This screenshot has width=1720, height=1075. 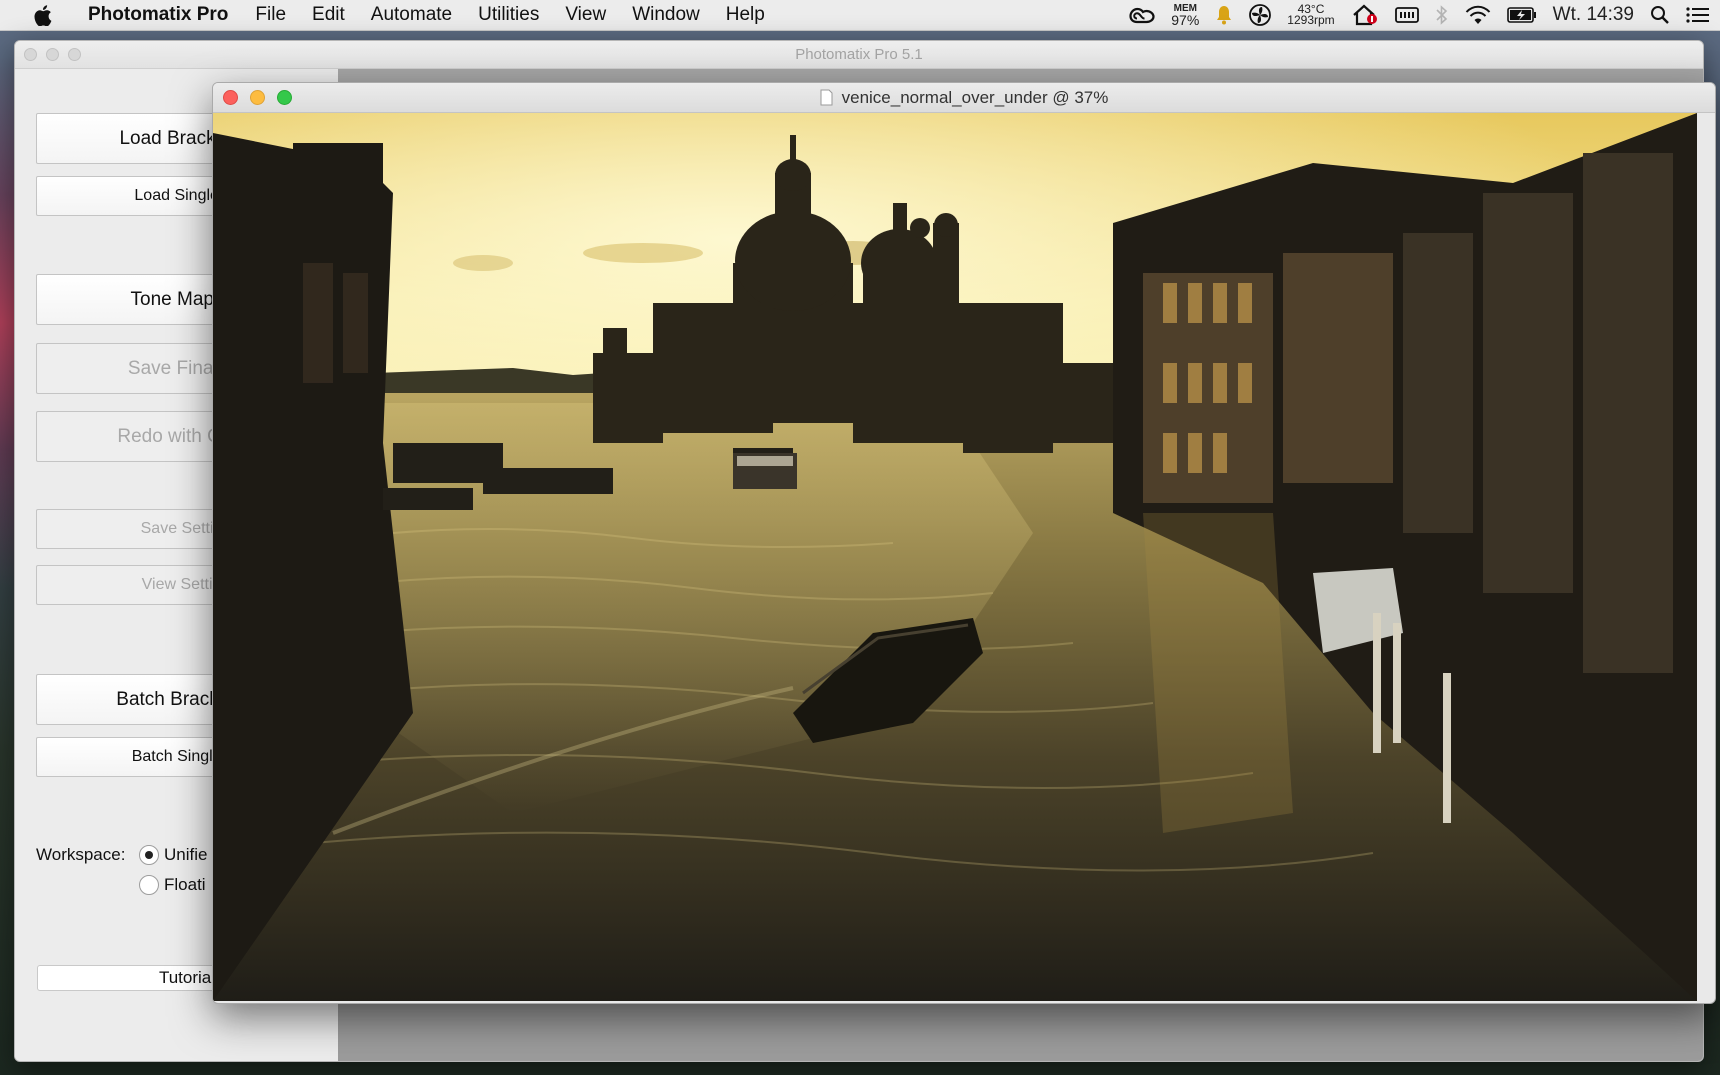 I want to click on home-icon, so click(x=1365, y=15).